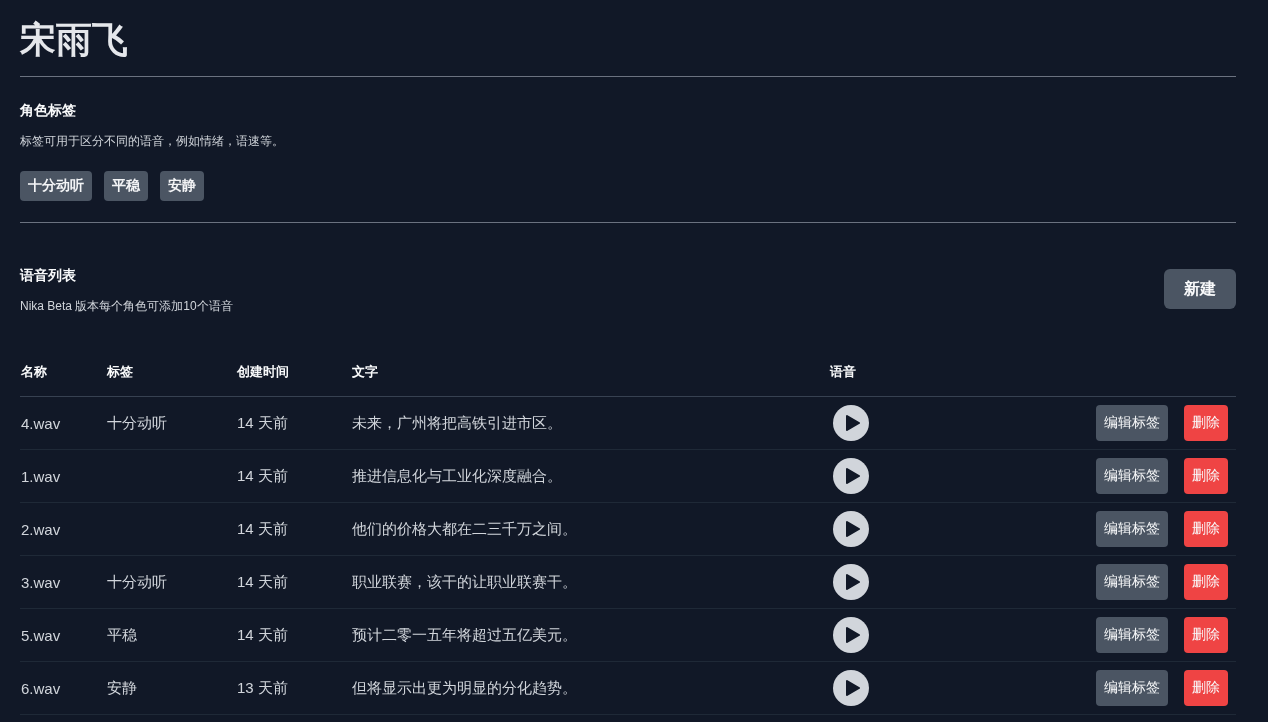 Image resolution: width=1268 pixels, height=722 pixels. I want to click on tag-chip: 安静, so click(182, 186).